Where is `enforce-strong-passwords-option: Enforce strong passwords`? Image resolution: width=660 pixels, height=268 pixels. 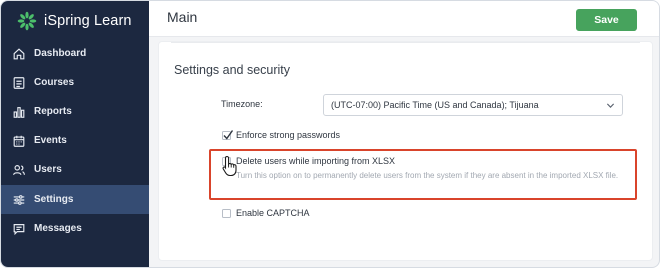 enforce-strong-passwords-option: Enforce strong passwords is located at coordinates (281, 134).